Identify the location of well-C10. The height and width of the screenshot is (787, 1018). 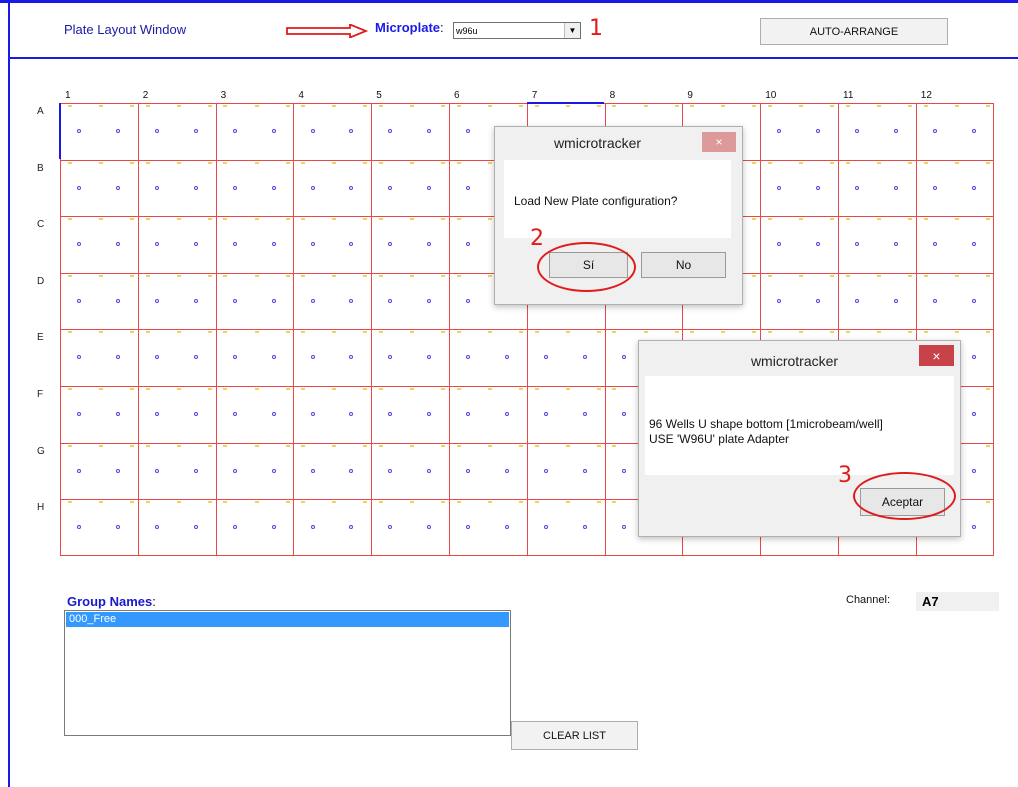
(818, 244).